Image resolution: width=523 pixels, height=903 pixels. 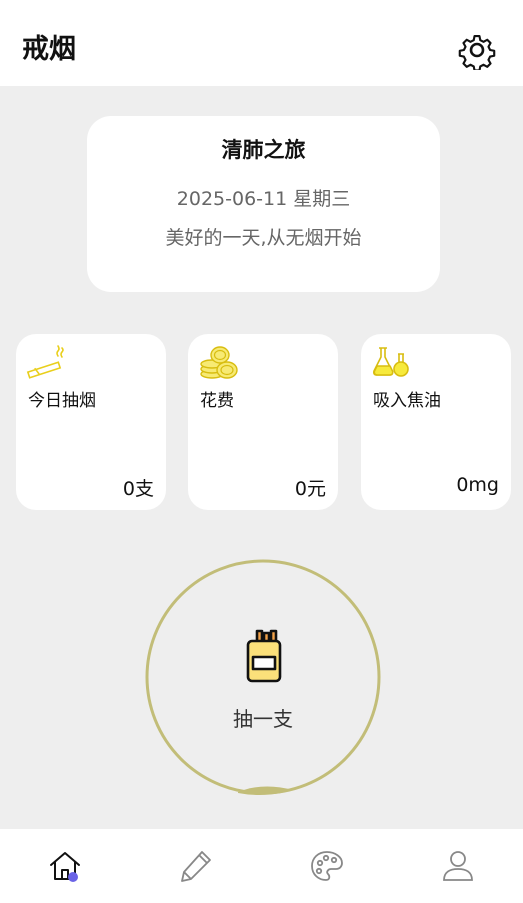 I want to click on current-date: 2025-06-11 星期三, so click(x=263, y=199).